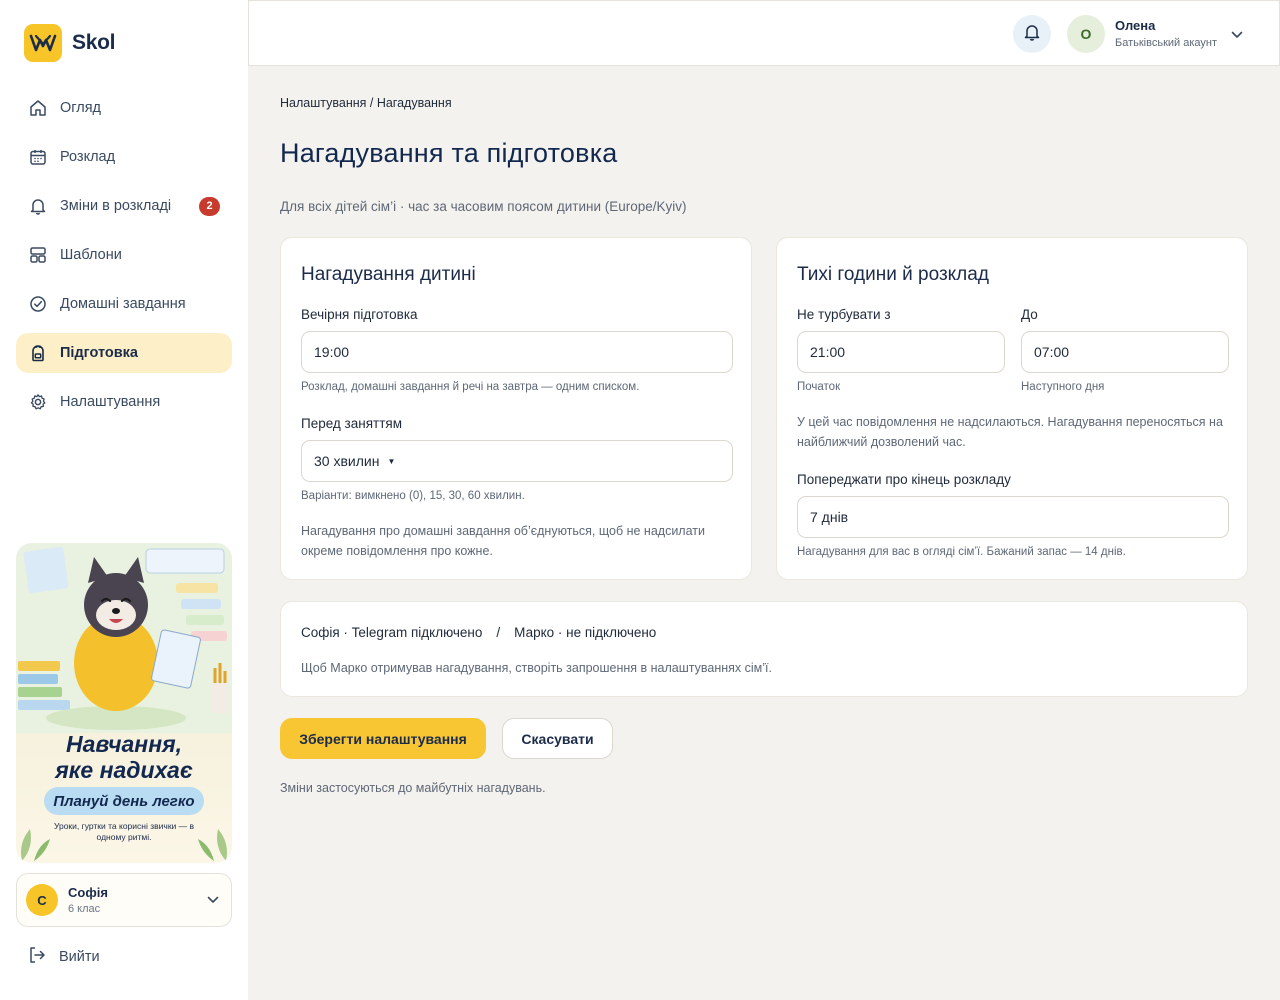 The image size is (1280, 1000). I want to click on user-menu-chevron-down-icon, so click(1237, 35).